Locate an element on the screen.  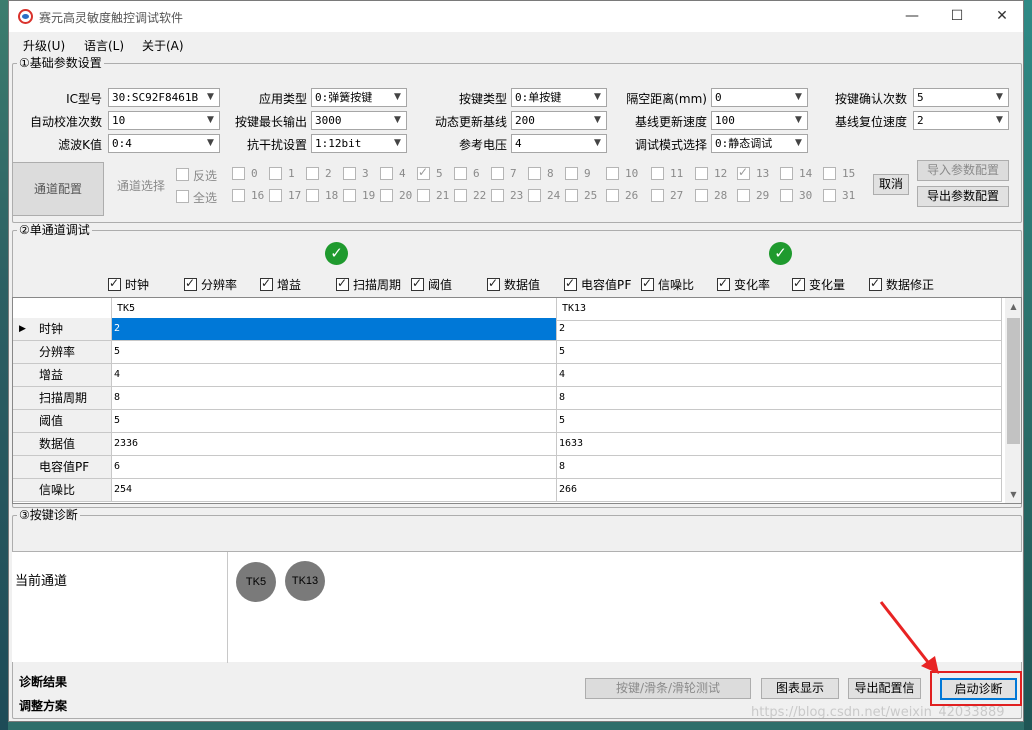
table-row: 分辨率 5 5 is located at coordinates (509, 352).